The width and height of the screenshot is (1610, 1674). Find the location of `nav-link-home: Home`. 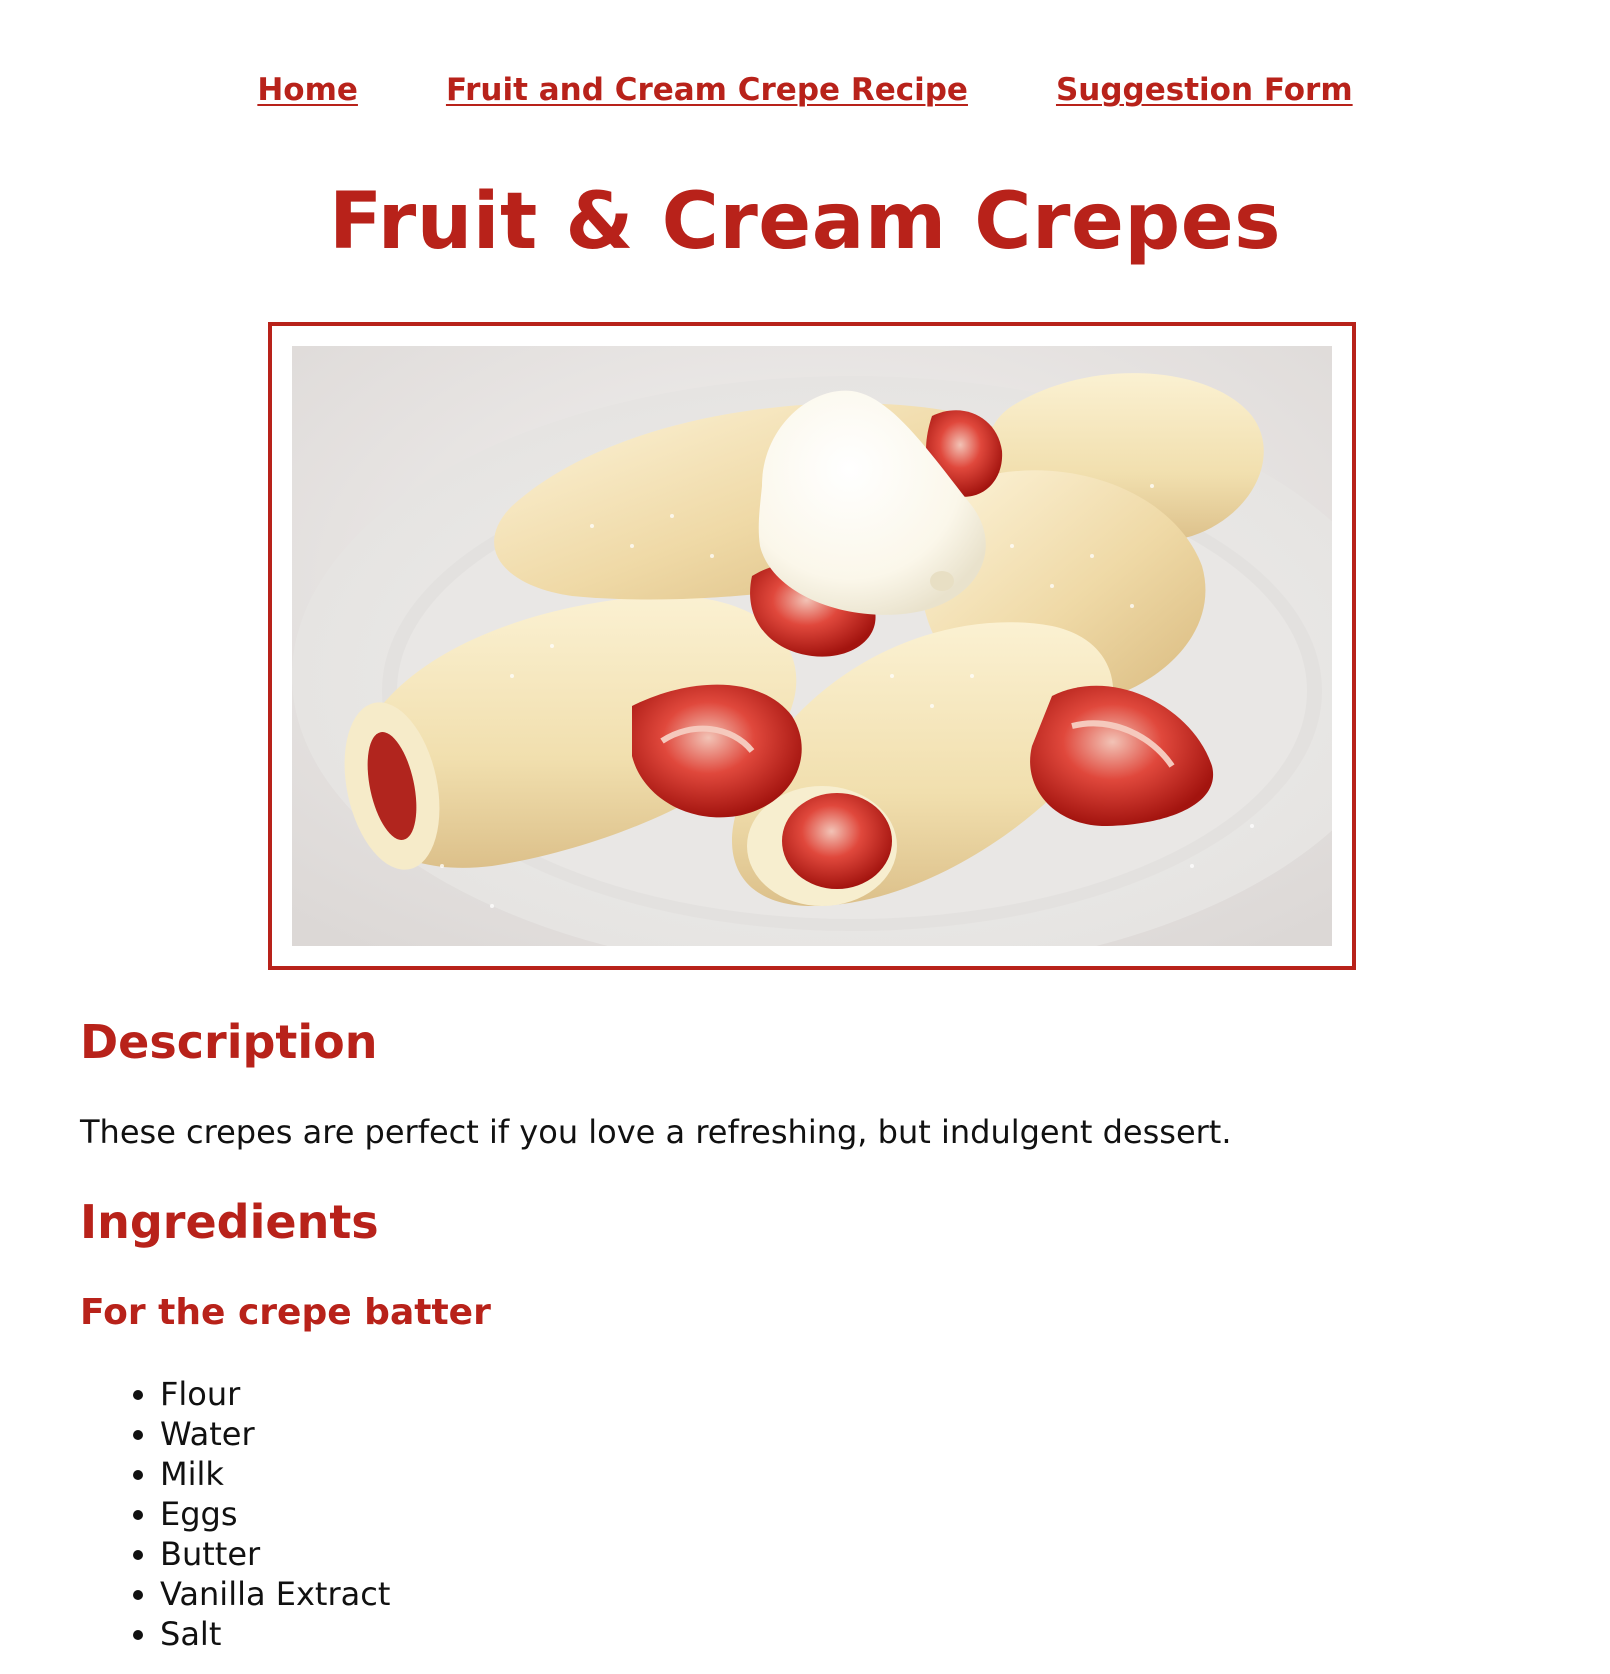

nav-link-home: Home is located at coordinates (307, 90).